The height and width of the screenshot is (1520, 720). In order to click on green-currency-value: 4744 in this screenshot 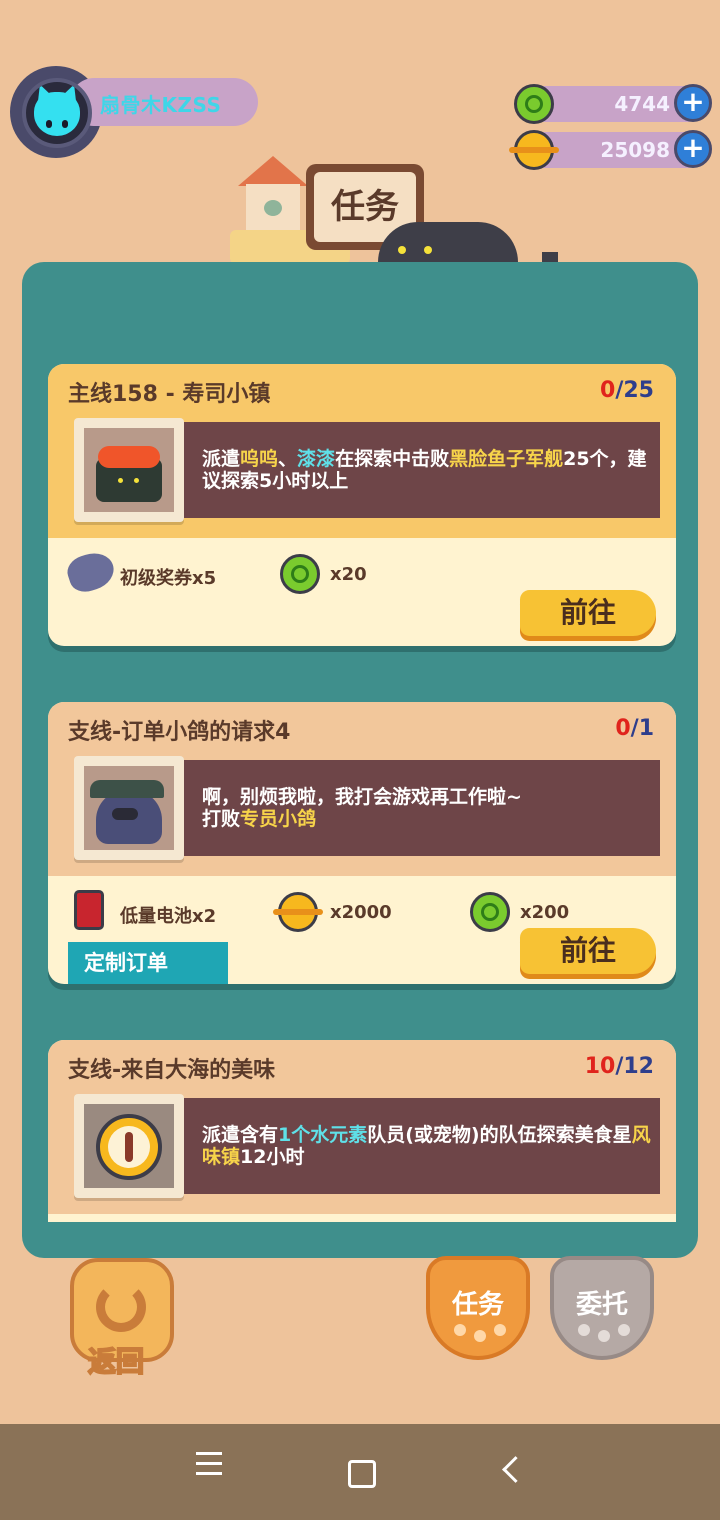, I will do `click(642, 104)`.